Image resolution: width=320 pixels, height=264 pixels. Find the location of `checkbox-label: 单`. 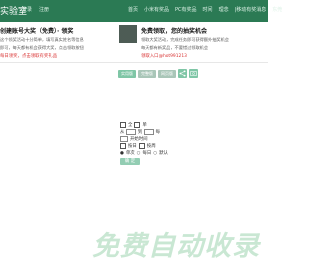

checkbox-label: 单 is located at coordinates (144, 125).